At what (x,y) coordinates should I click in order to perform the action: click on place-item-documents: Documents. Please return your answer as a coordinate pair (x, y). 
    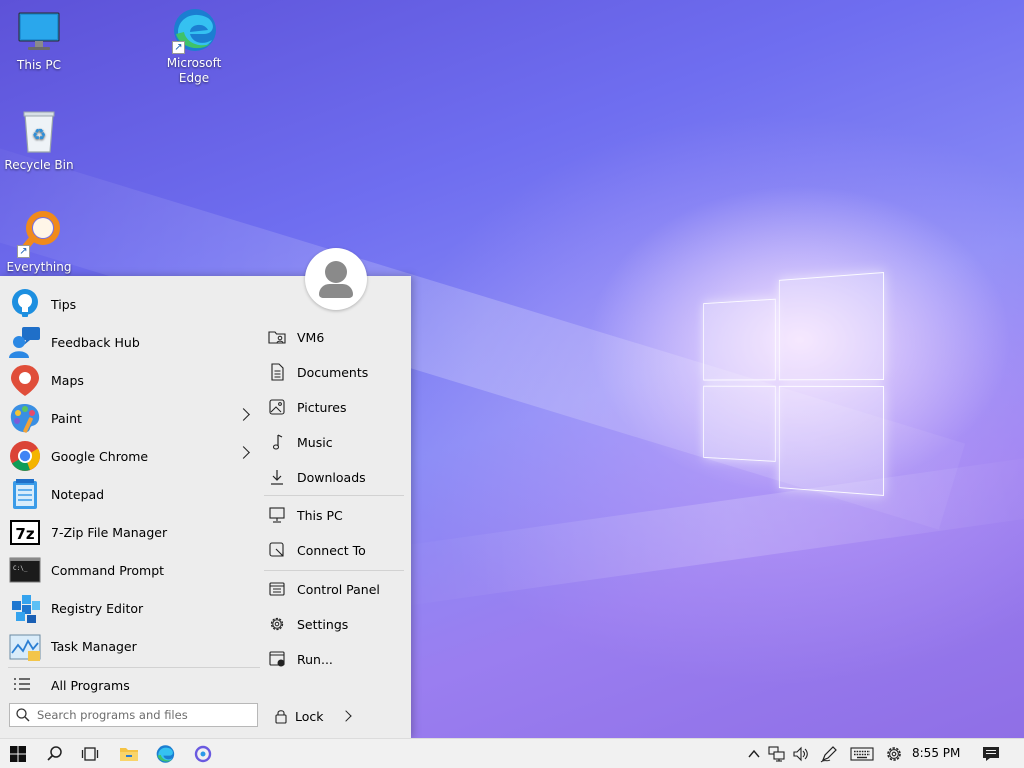
    Looking at the image, I should click on (336, 372).